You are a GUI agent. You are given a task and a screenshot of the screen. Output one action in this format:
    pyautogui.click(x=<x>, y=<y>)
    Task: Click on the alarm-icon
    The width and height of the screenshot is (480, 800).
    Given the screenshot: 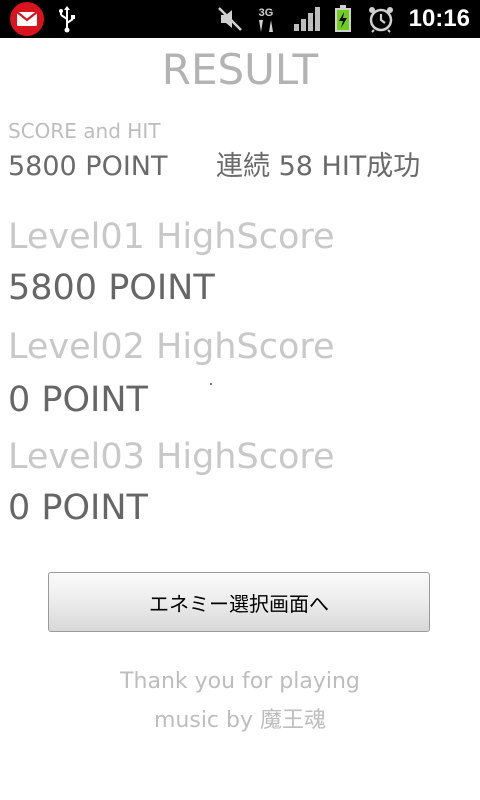 What is the action you would take?
    pyautogui.click(x=381, y=19)
    